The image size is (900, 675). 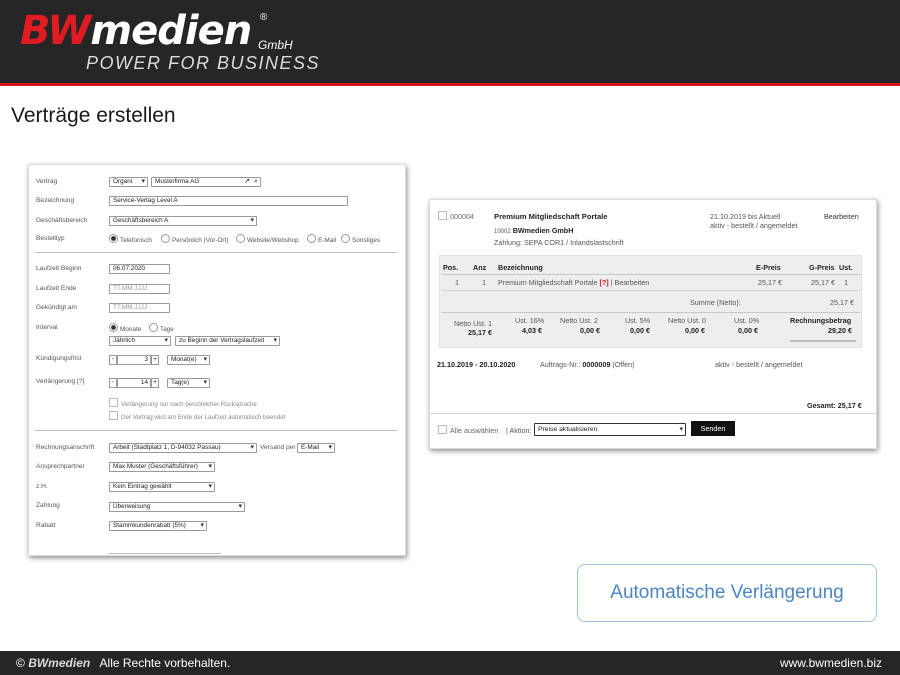 I want to click on label-bestelltyp: Bestelltyp, so click(x=50, y=238).